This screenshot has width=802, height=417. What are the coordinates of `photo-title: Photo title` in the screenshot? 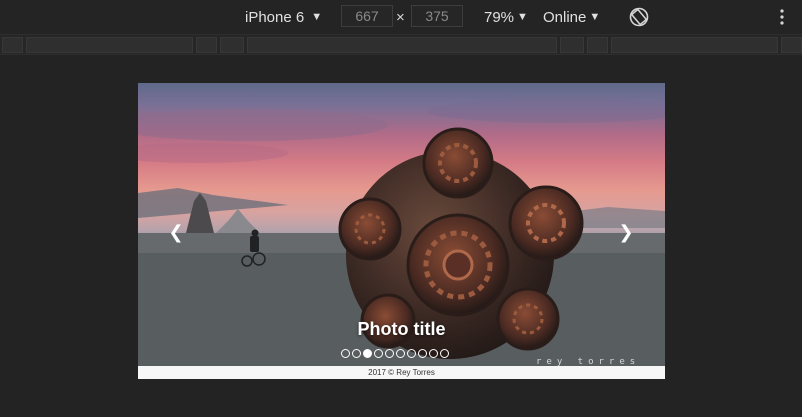 It's located at (401, 329).